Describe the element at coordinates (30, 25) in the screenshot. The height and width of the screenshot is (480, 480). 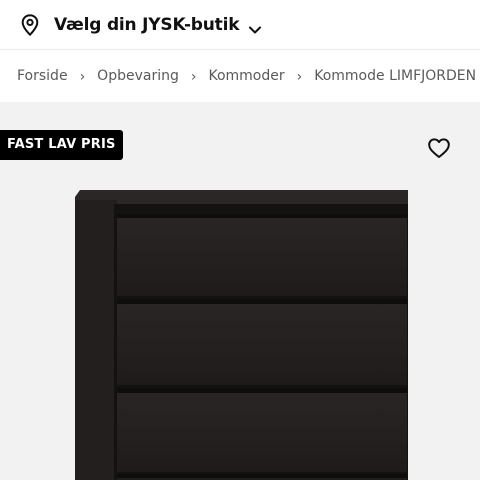
I see `location-pin-icon` at that location.